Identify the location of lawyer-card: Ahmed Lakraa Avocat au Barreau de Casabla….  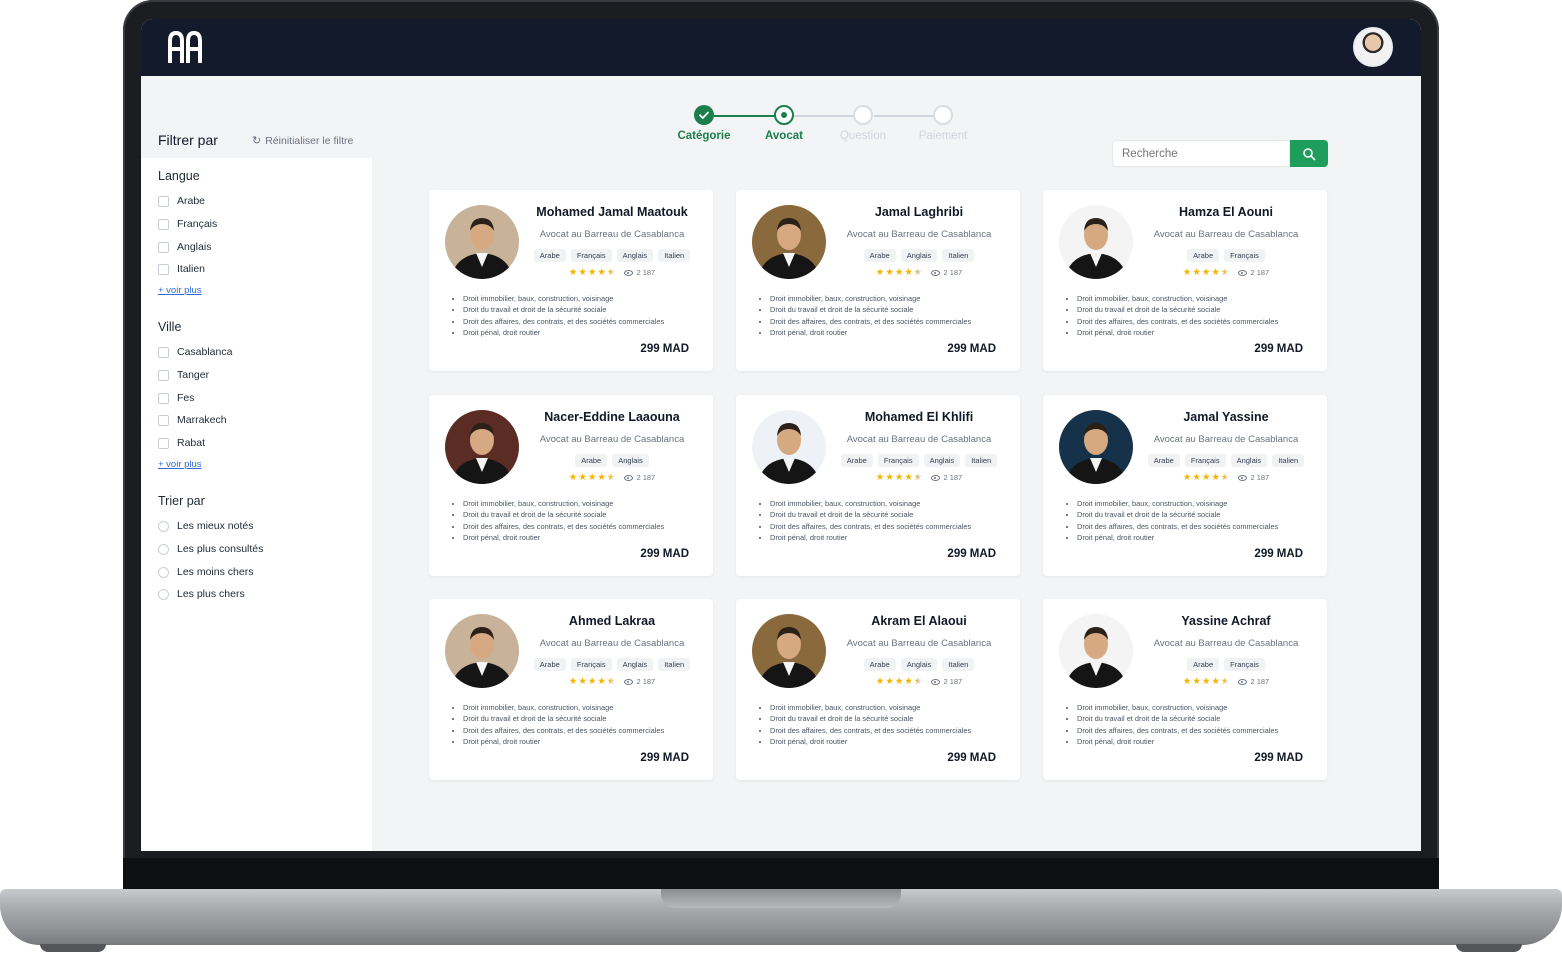
(571, 689).